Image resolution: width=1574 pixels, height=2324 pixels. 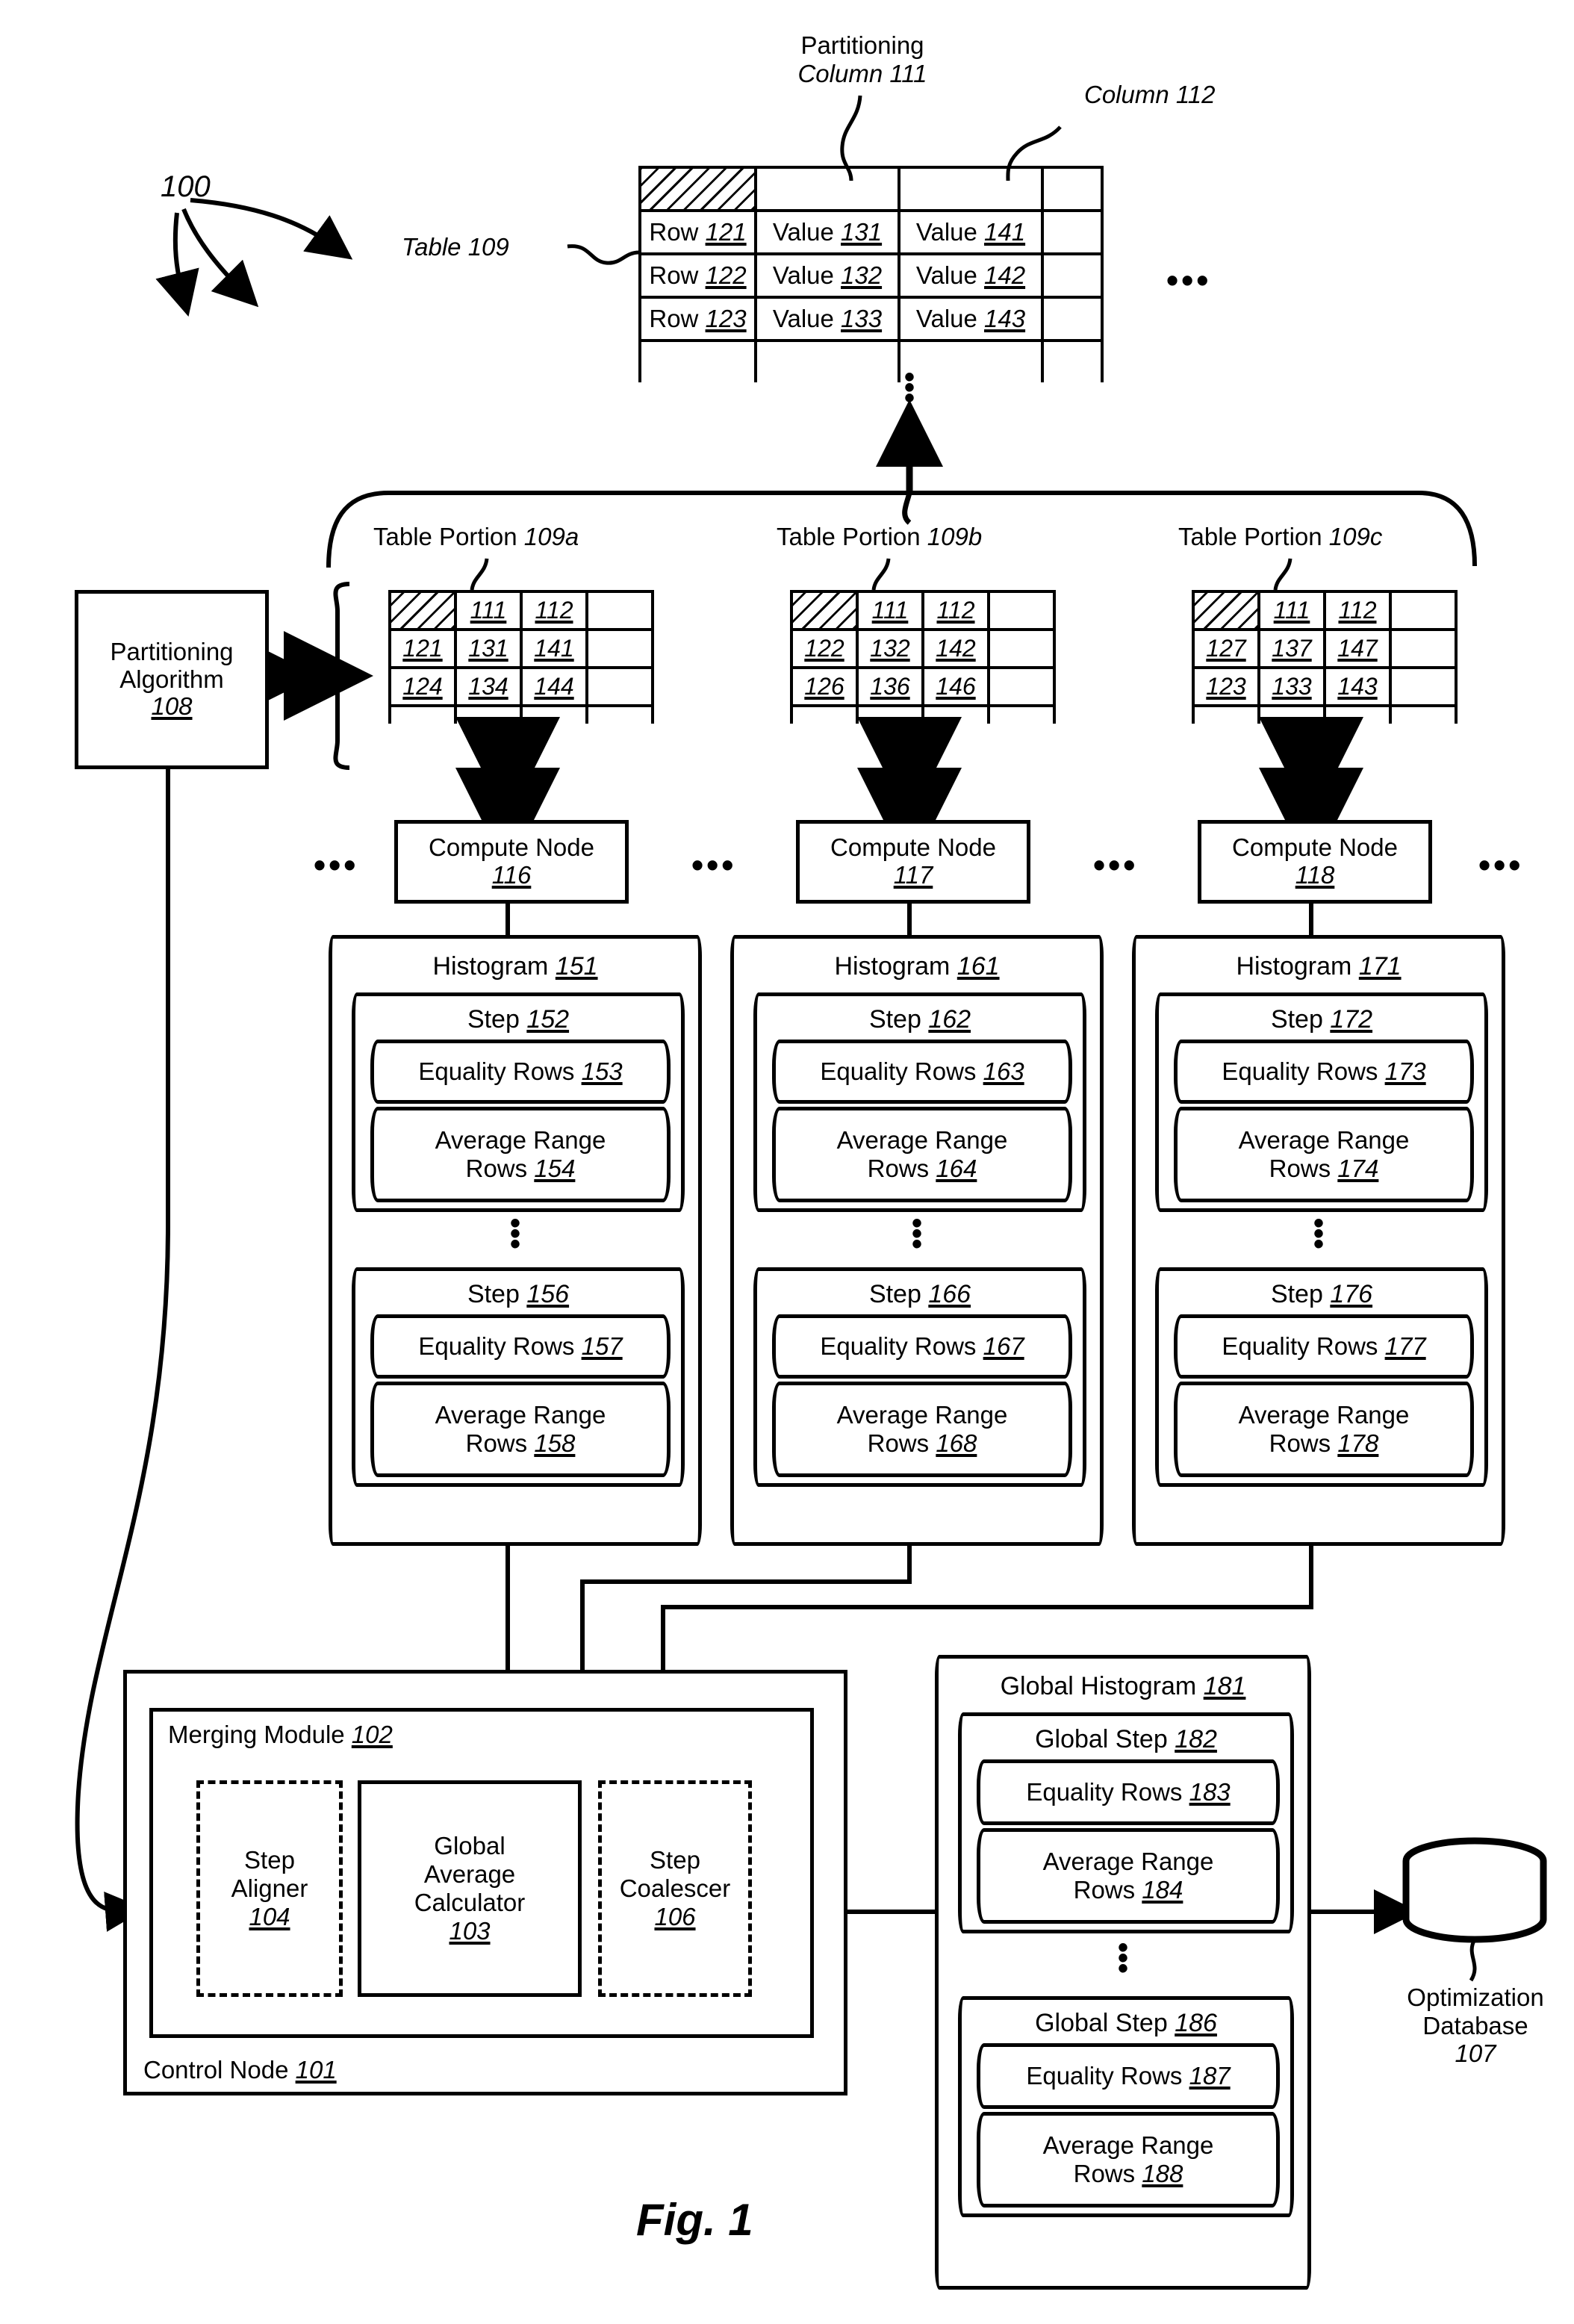 I want to click on cell-value-141: Value 141, so click(x=971, y=232).